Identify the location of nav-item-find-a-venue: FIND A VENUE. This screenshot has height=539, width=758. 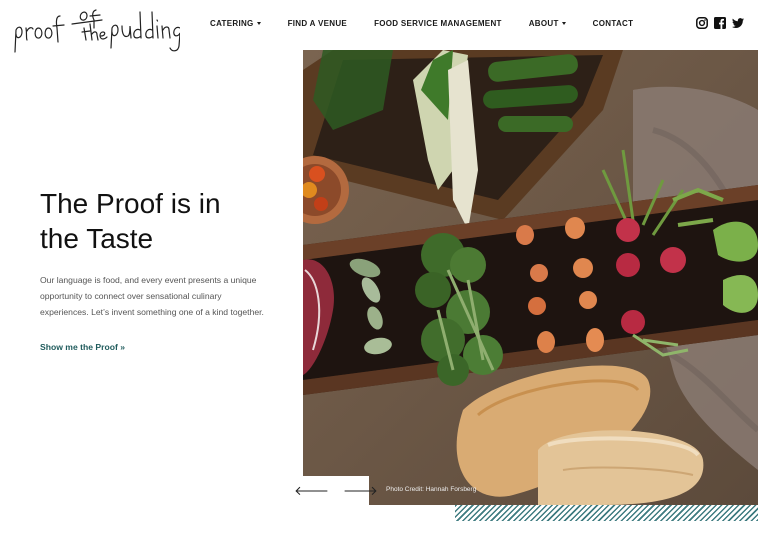
(317, 23).